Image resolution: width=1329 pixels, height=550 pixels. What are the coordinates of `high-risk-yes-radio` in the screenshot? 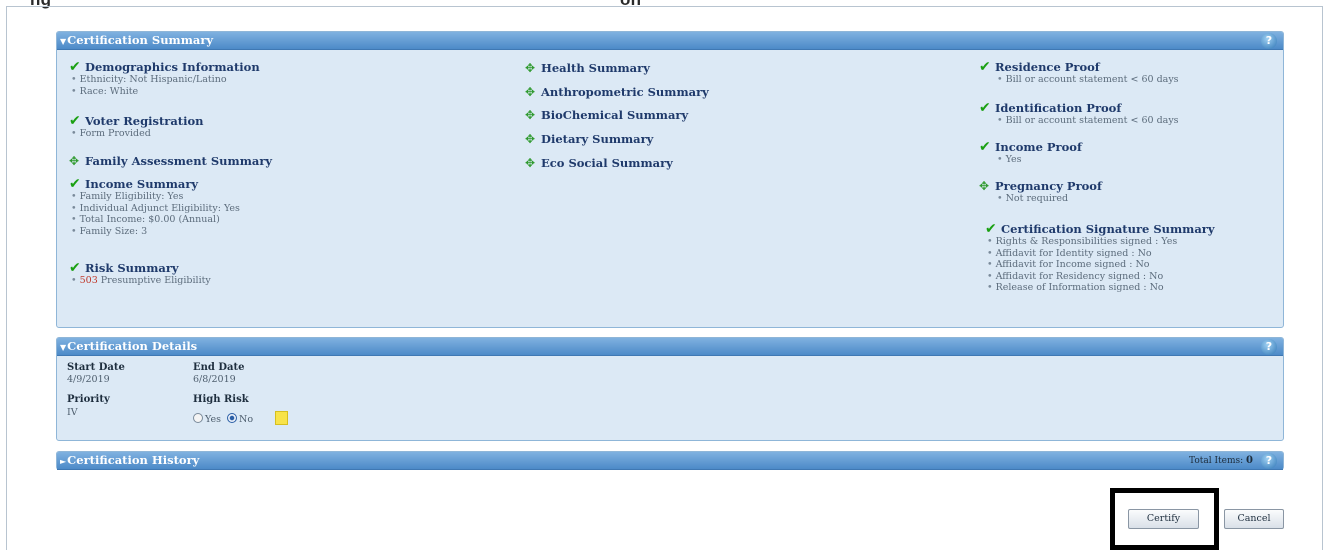 It's located at (198, 418).